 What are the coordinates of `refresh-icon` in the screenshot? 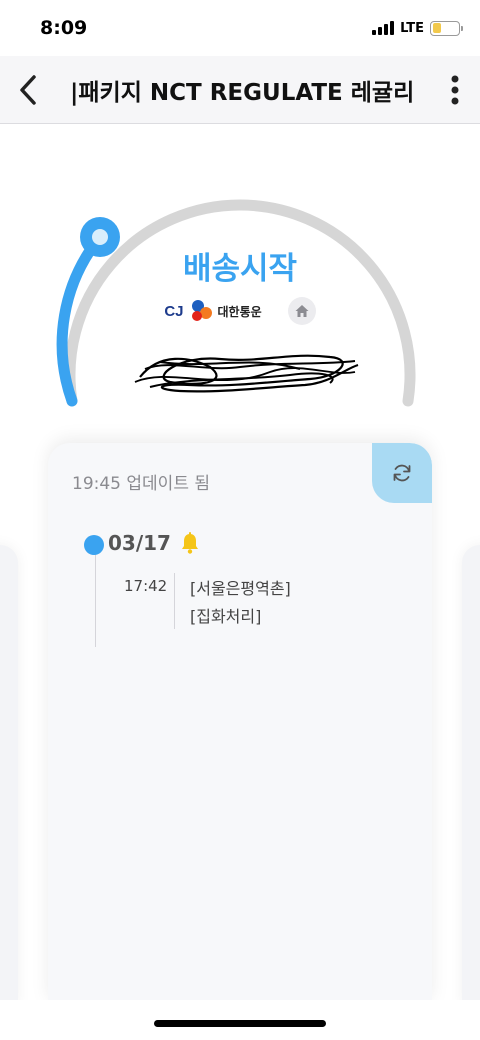 It's located at (402, 473).